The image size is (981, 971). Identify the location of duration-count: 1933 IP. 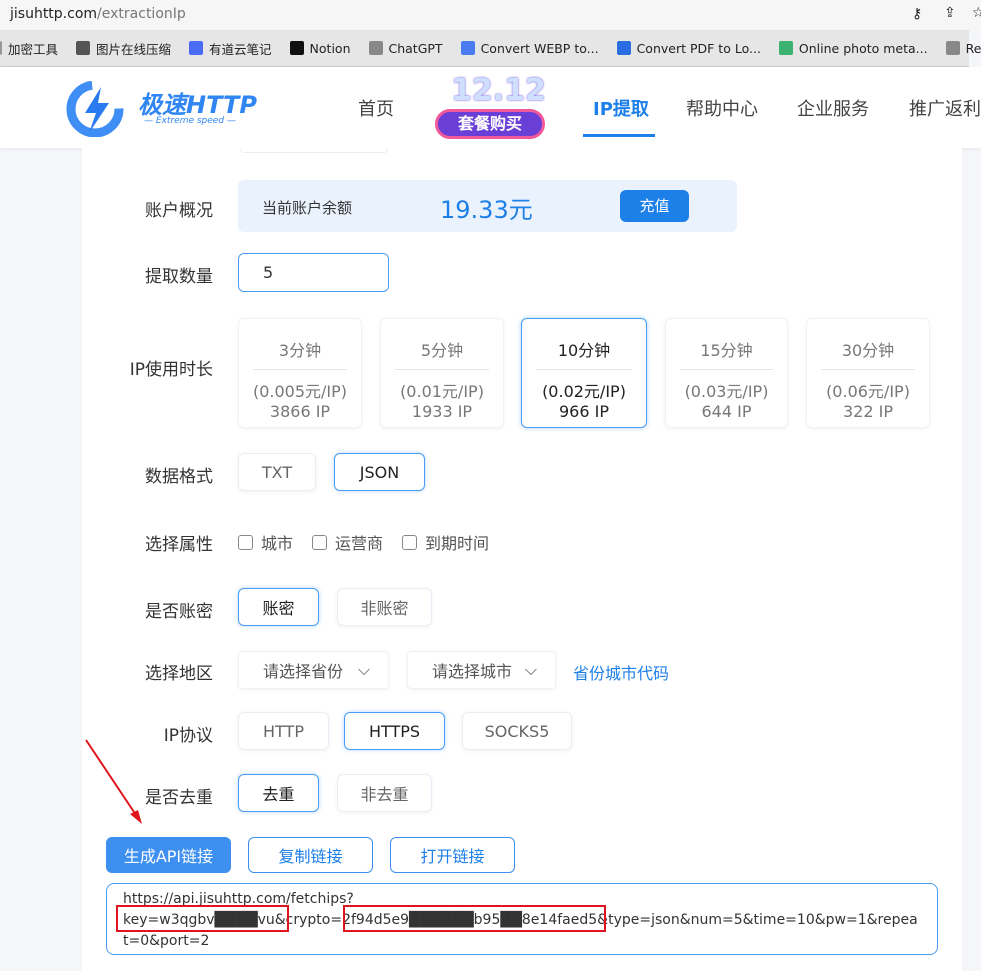
(442, 411).